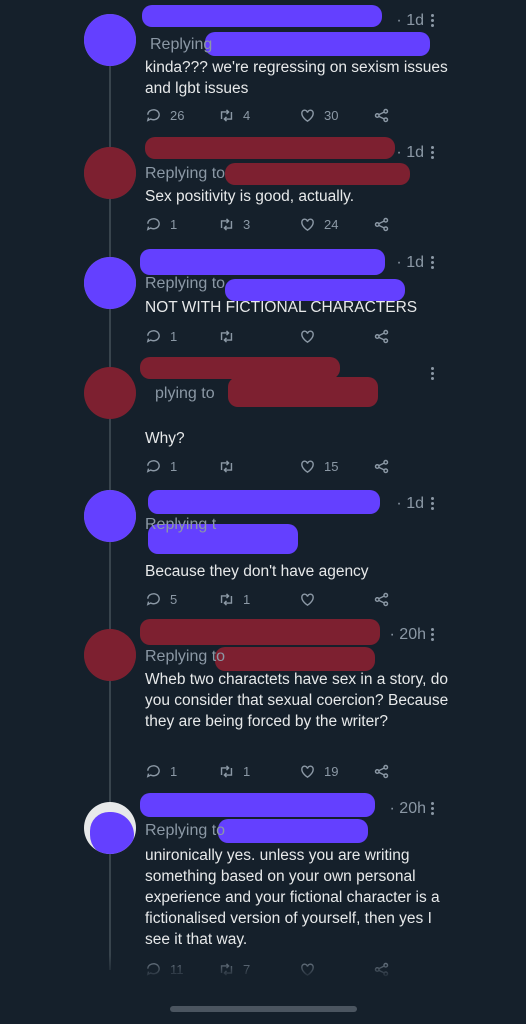  I want to click on retweet-count: 3, so click(247, 224).